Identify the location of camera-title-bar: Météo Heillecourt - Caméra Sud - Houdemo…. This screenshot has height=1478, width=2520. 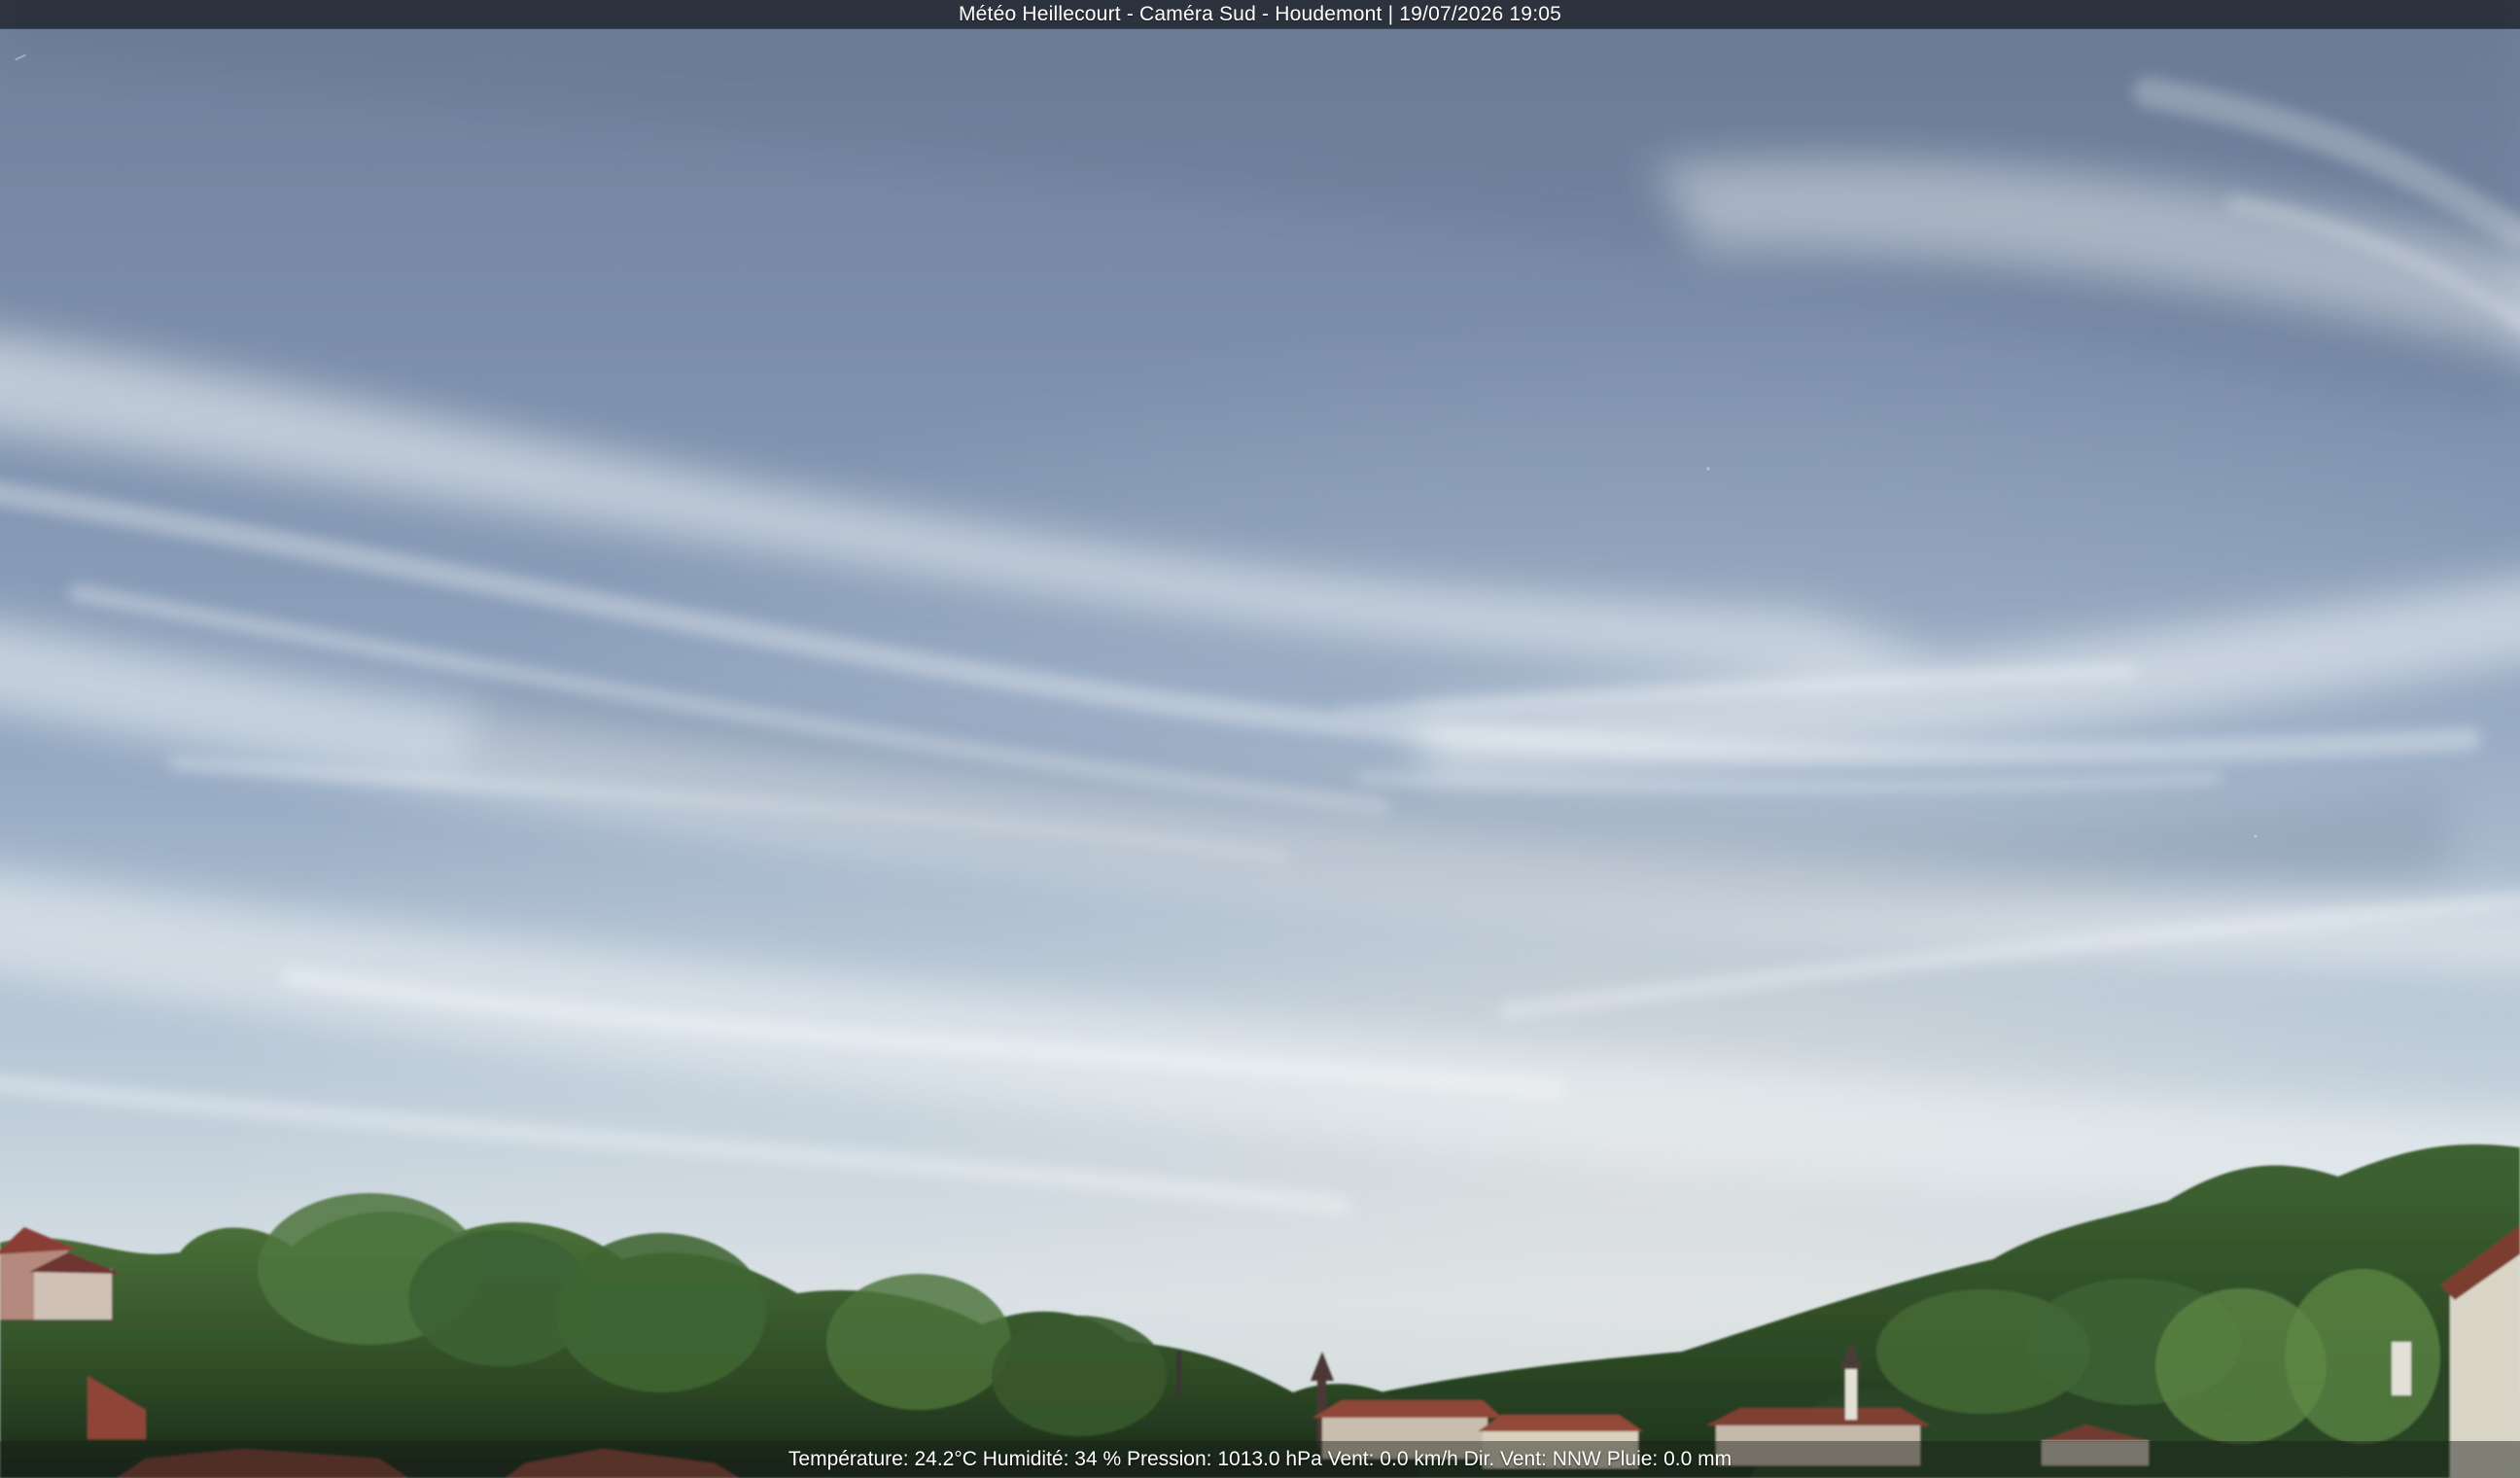
(1260, 14).